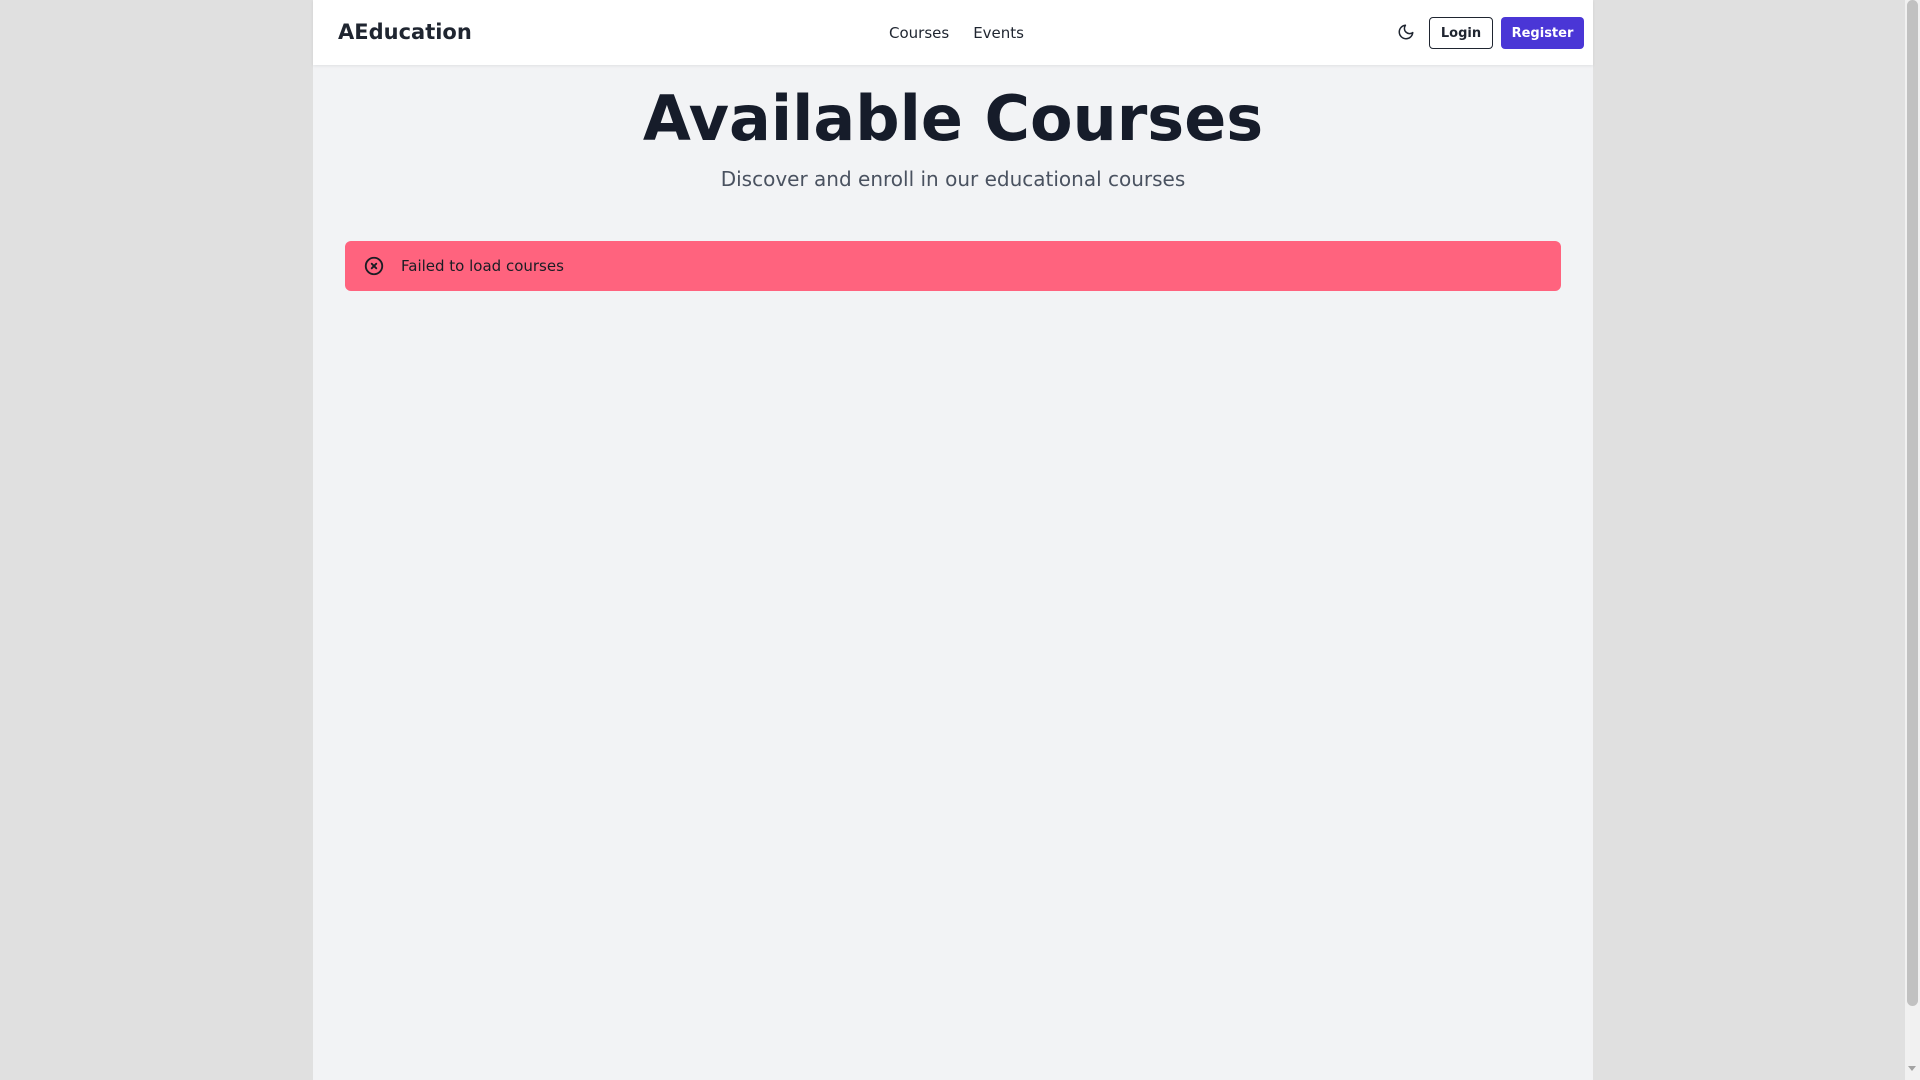 This screenshot has width=1920, height=1080. I want to click on nav-link-events: Events, so click(998, 33).